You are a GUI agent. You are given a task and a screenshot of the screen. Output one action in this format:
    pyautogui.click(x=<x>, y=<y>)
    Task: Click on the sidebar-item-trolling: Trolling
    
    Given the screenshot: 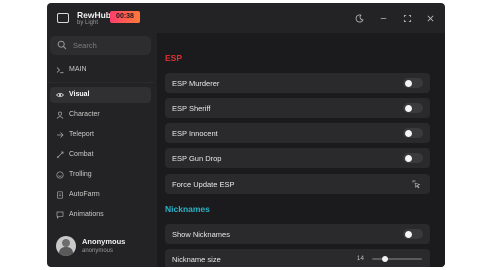 What is the action you would take?
    pyautogui.click(x=100, y=175)
    